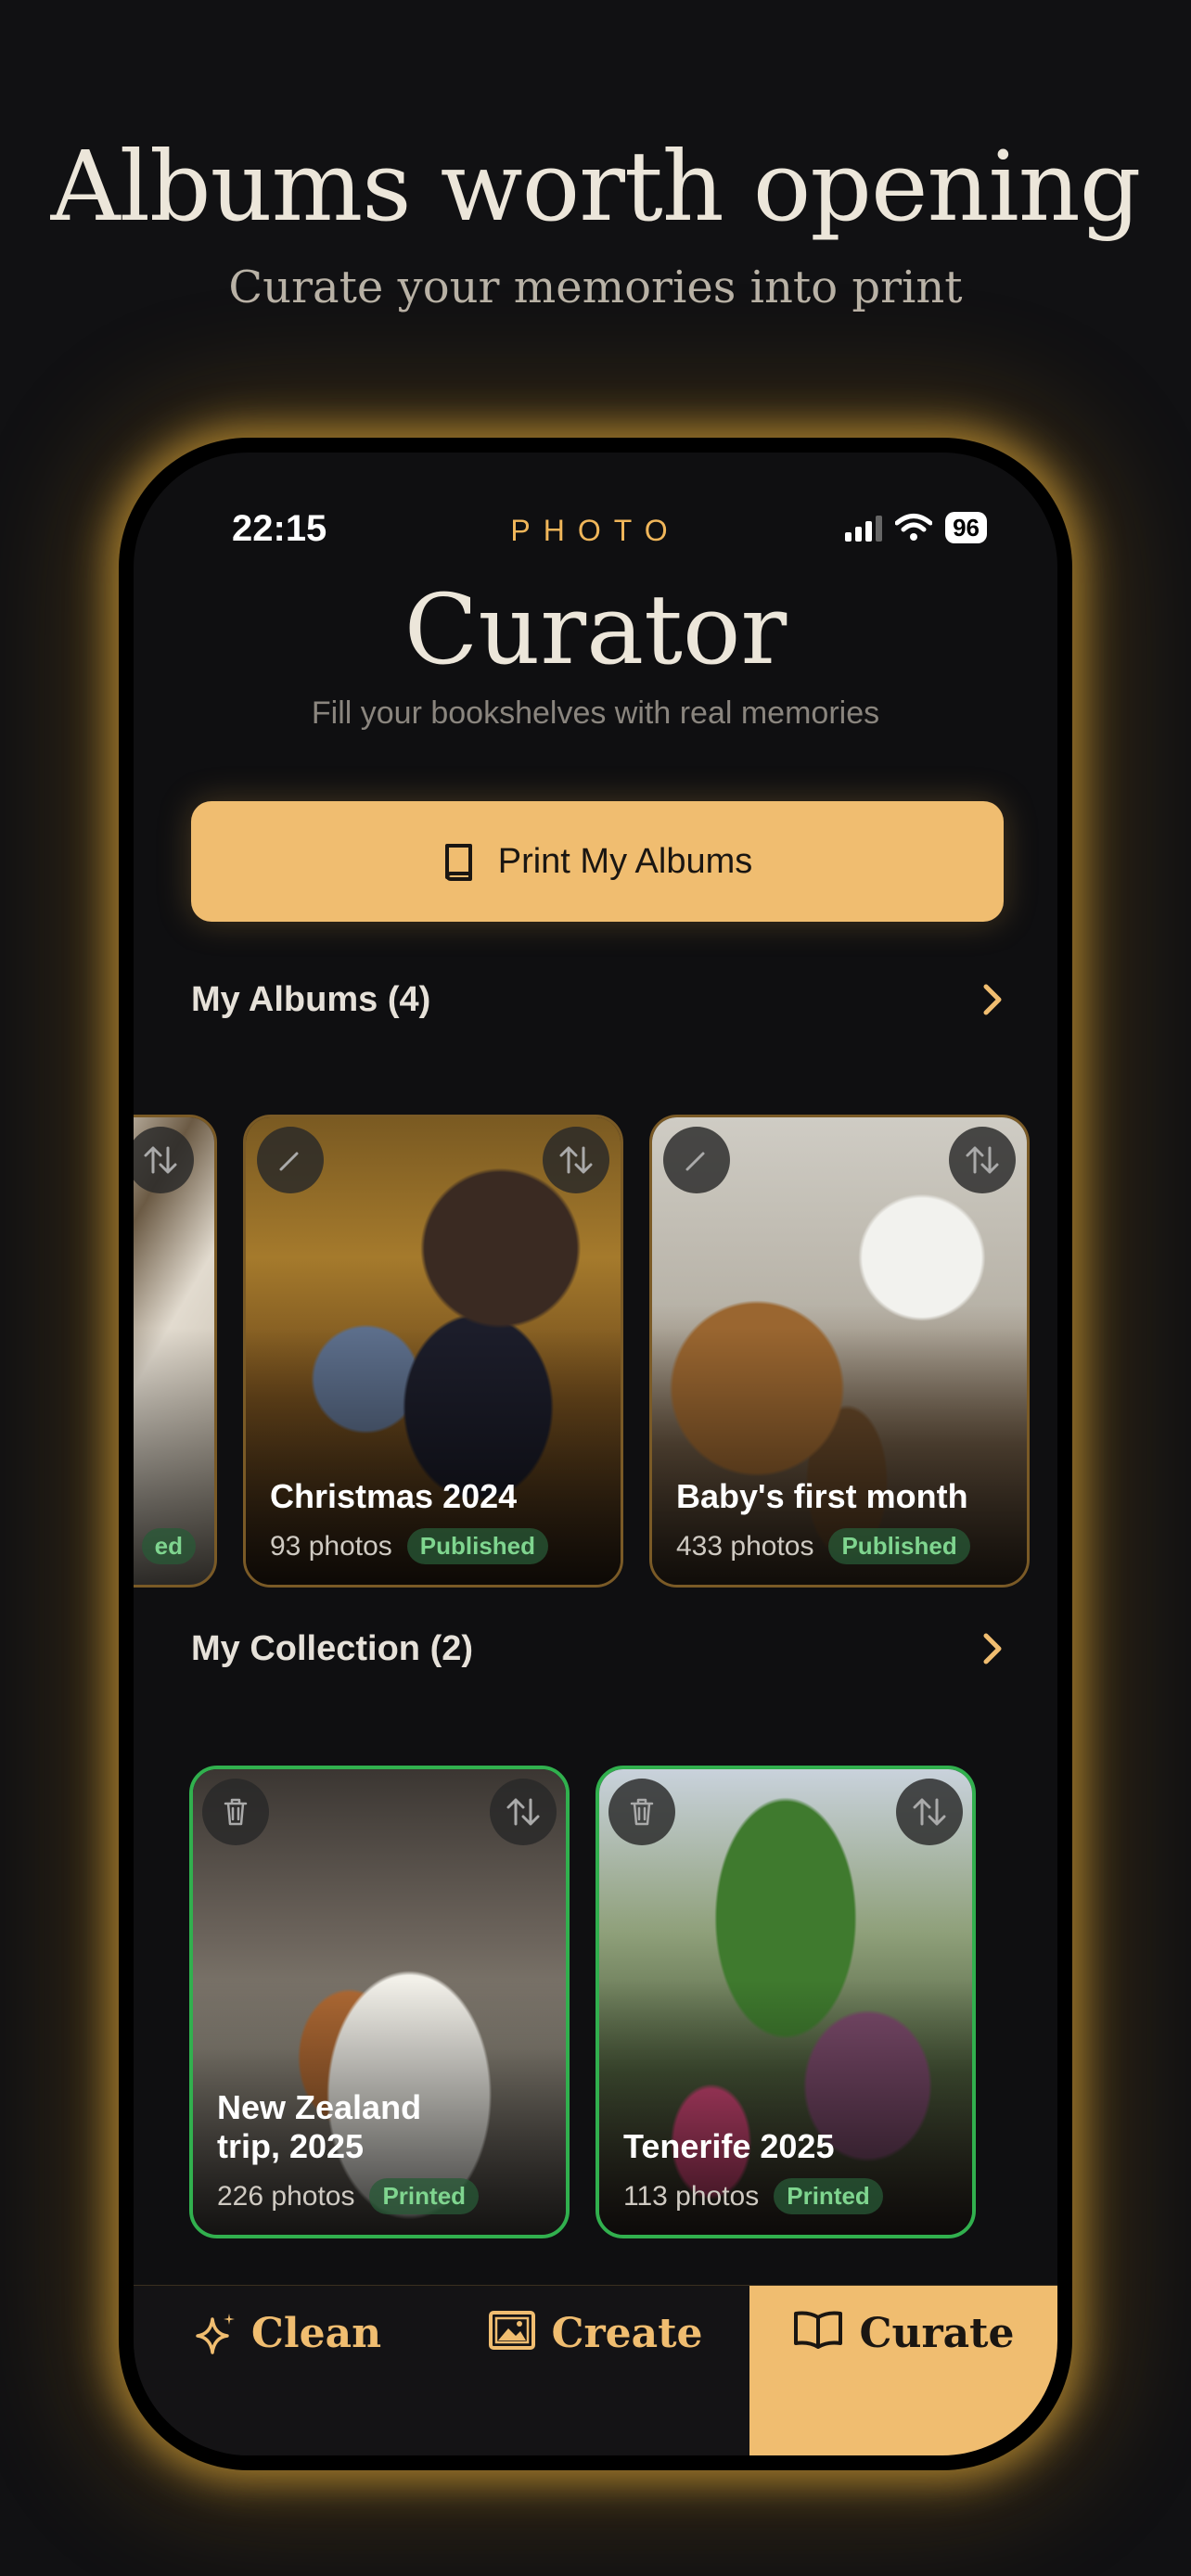  What do you see at coordinates (729, 2146) in the screenshot?
I see `collection-title: Tenerife 2025` at bounding box center [729, 2146].